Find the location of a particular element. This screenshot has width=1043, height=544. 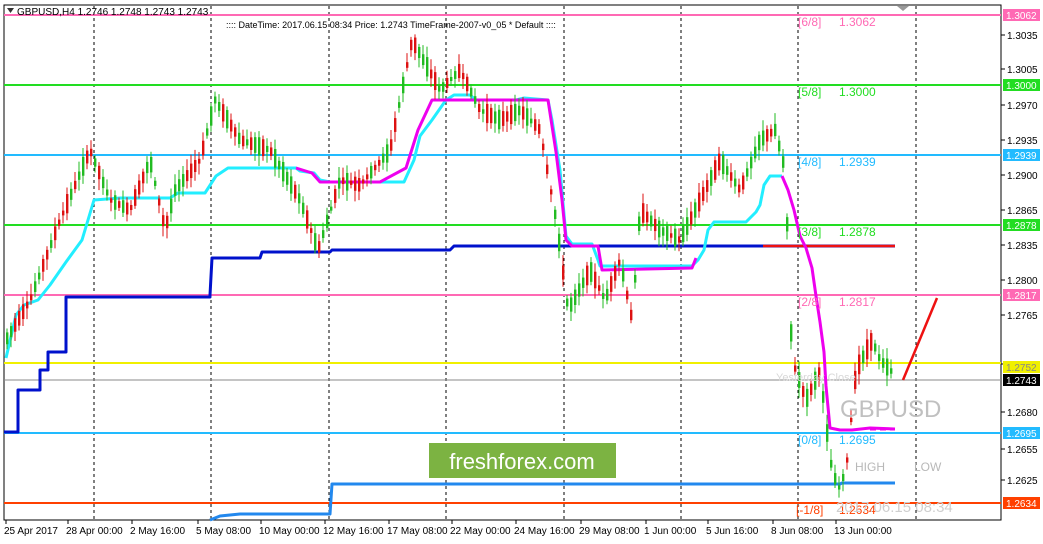

price-badge-label: 1.3000 is located at coordinates (1021, 86).